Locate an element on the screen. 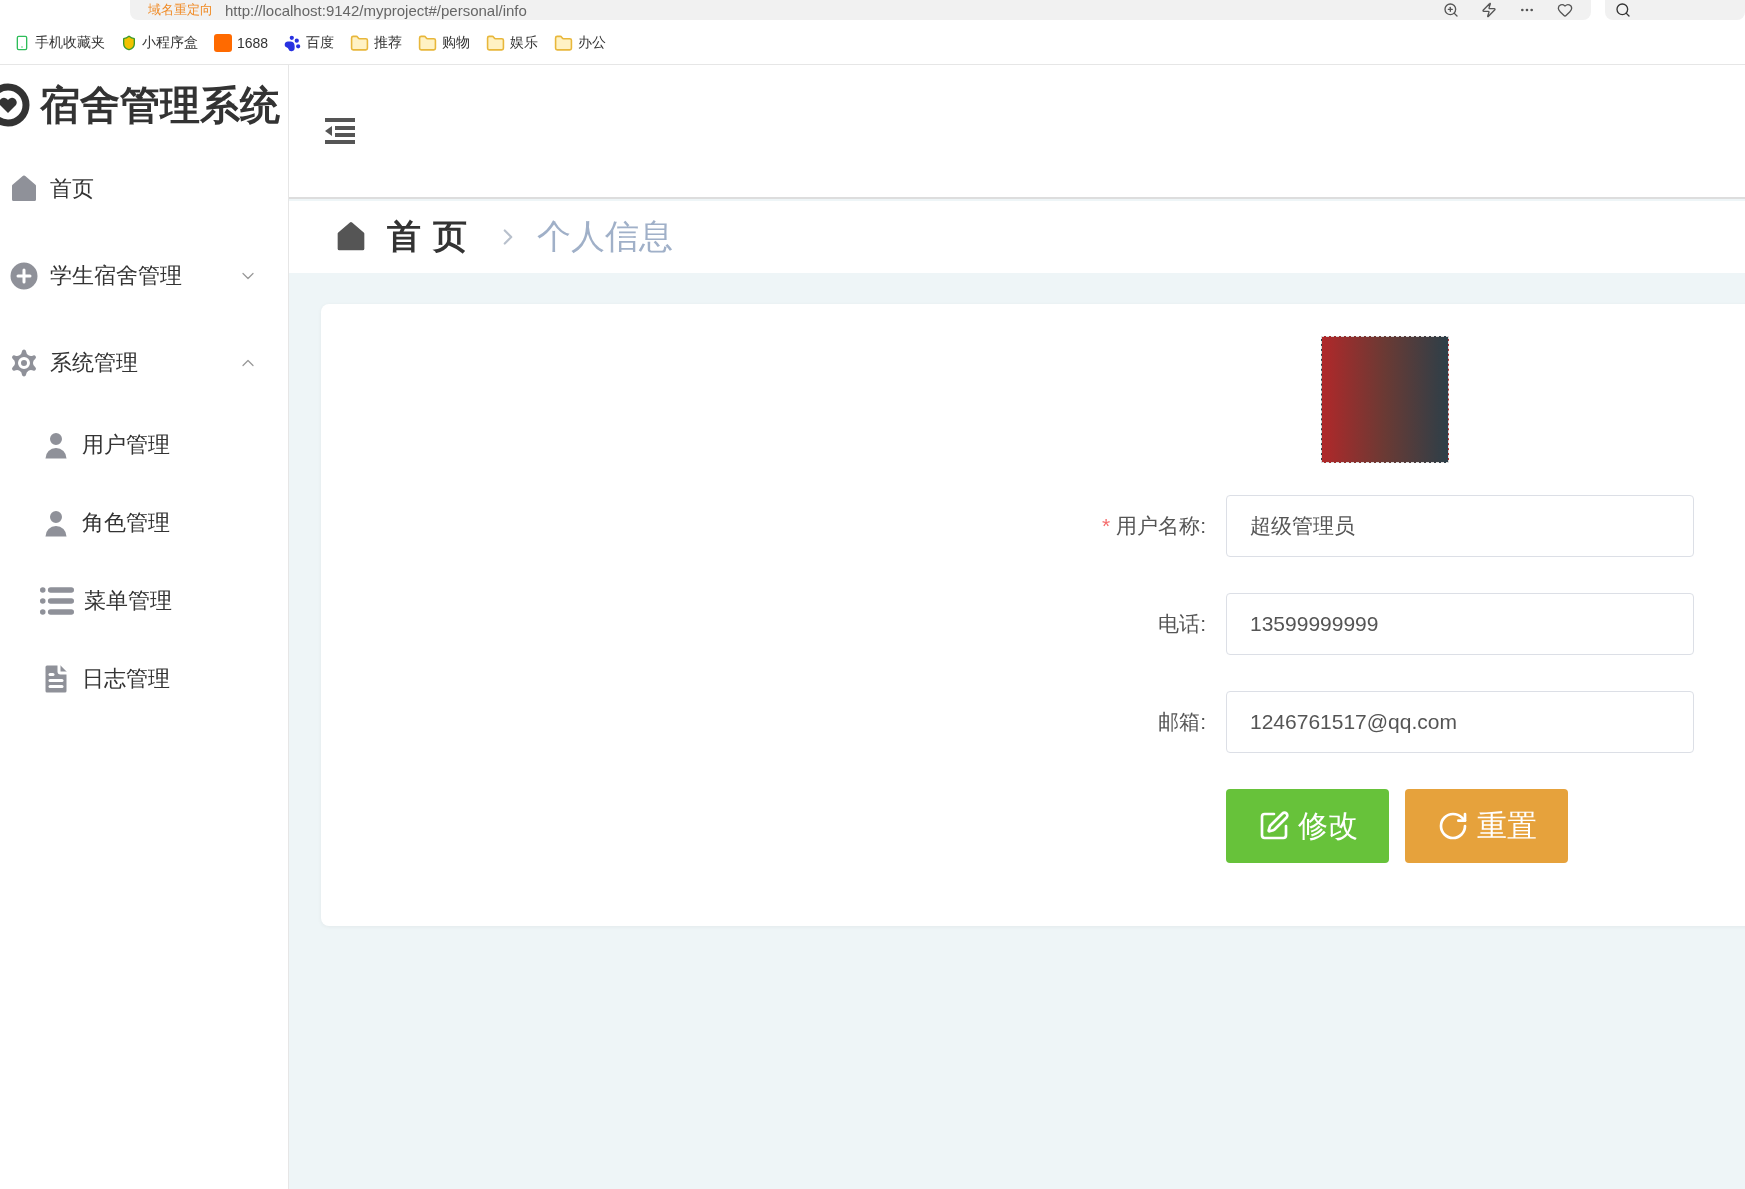  square-logo-icon is located at coordinates (223, 43).